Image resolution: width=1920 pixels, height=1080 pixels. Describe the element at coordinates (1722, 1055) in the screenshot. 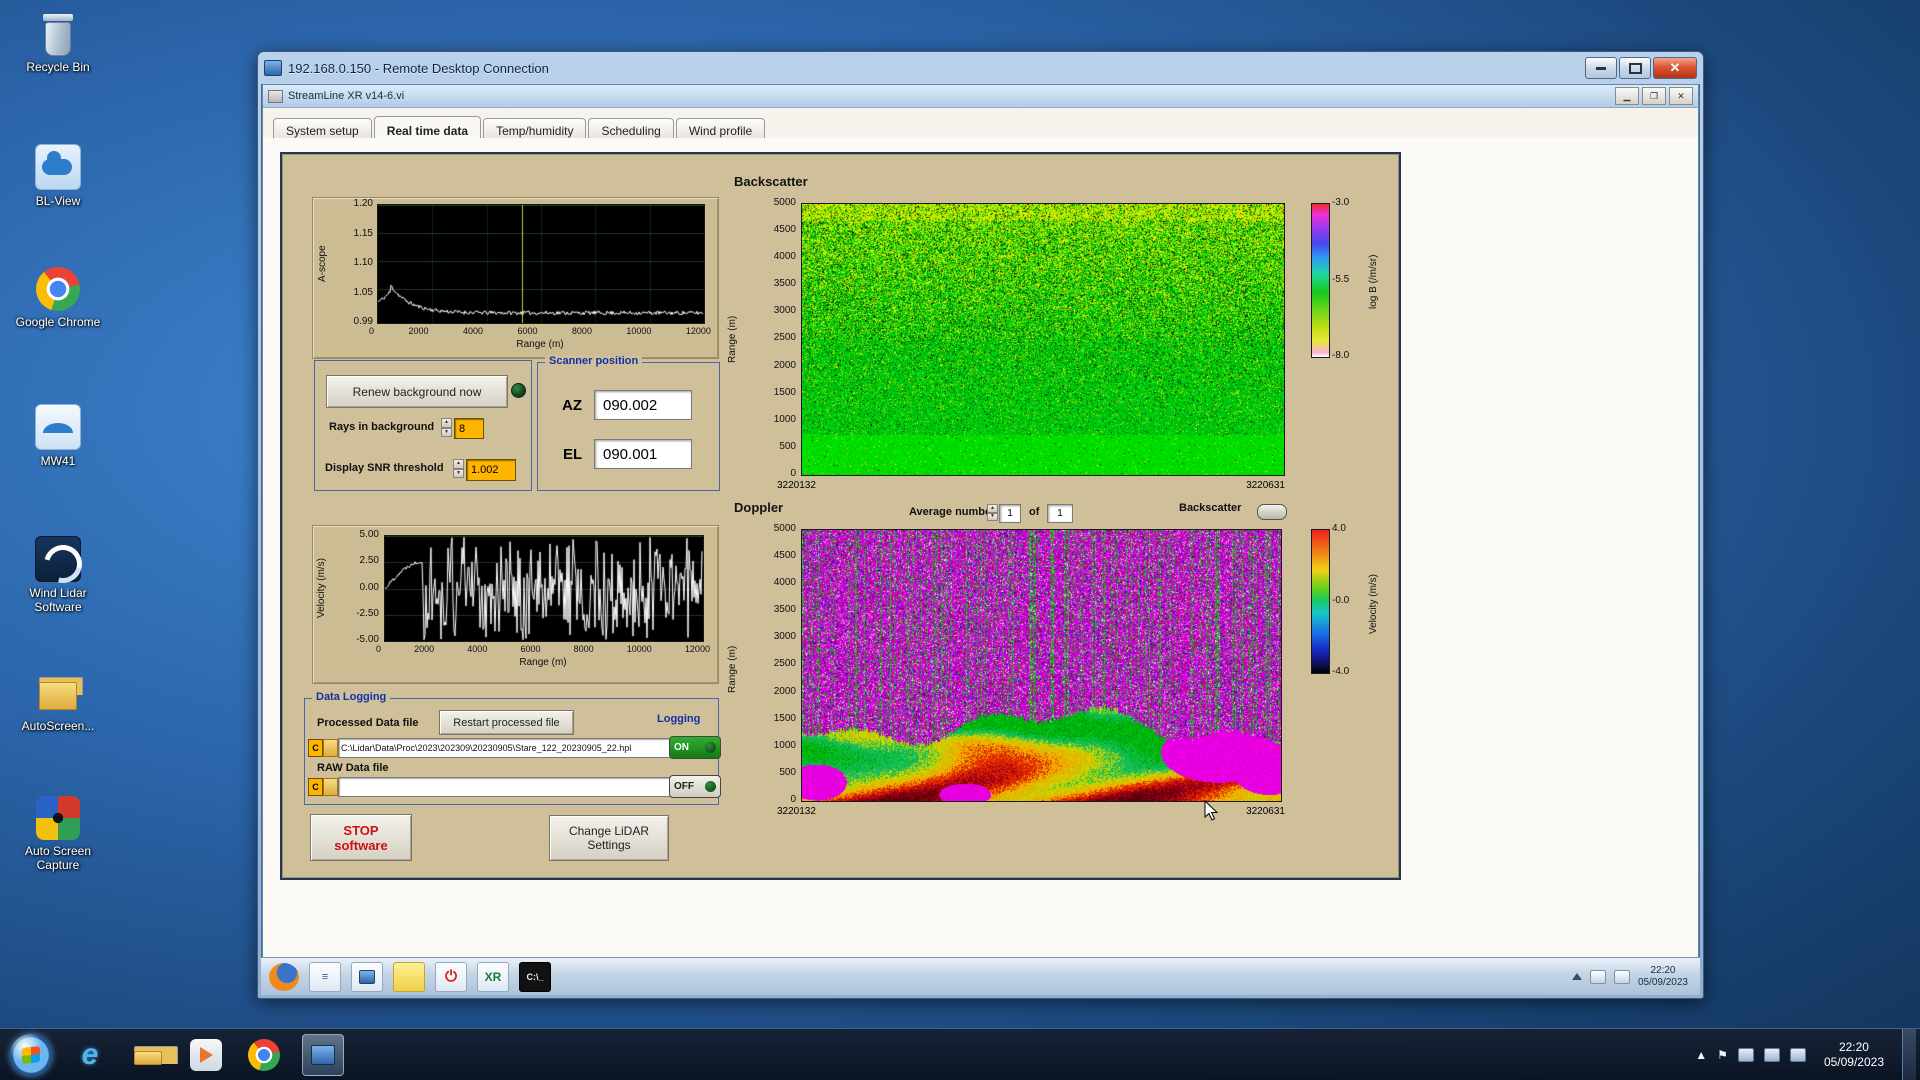

I see `tray-flag-icon: ⚑` at that location.